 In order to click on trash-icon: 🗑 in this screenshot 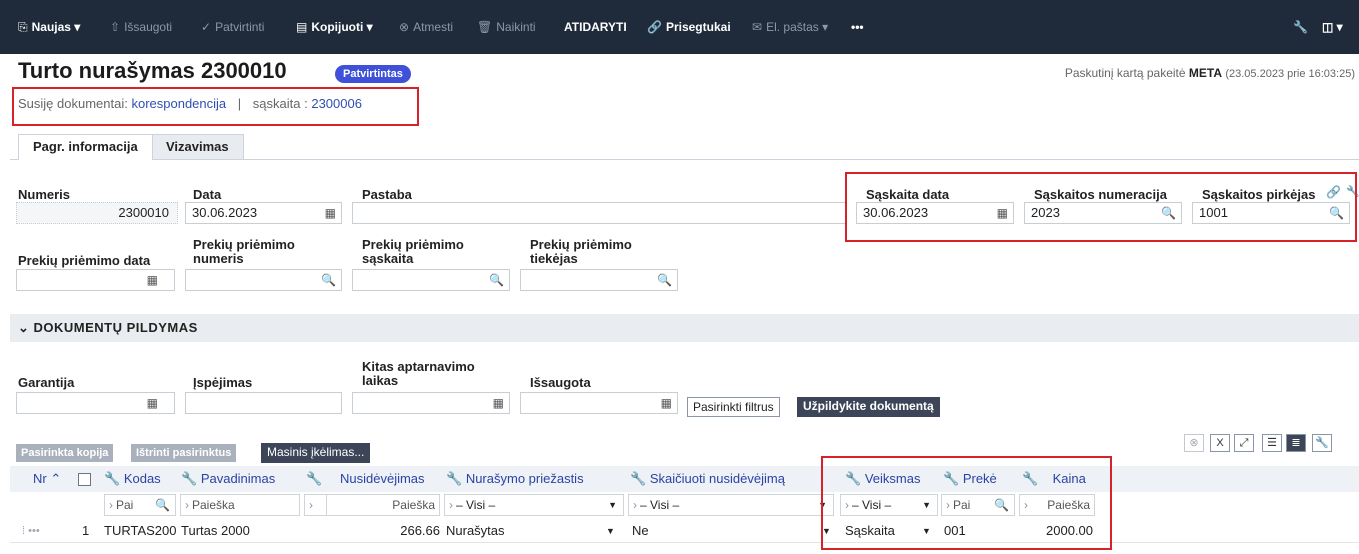, I will do `click(485, 27)`.